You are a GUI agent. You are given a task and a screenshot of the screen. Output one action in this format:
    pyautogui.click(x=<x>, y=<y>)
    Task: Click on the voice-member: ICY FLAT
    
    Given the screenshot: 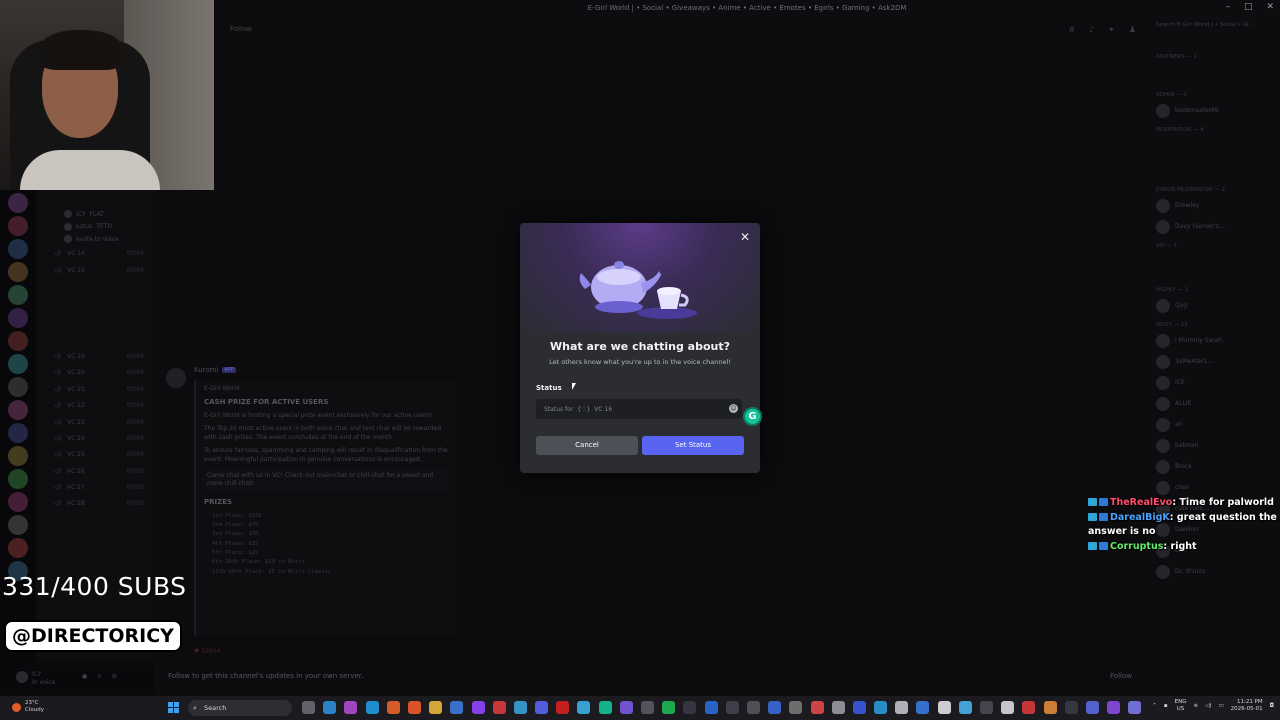 What is the action you would take?
    pyautogui.click(x=95, y=214)
    